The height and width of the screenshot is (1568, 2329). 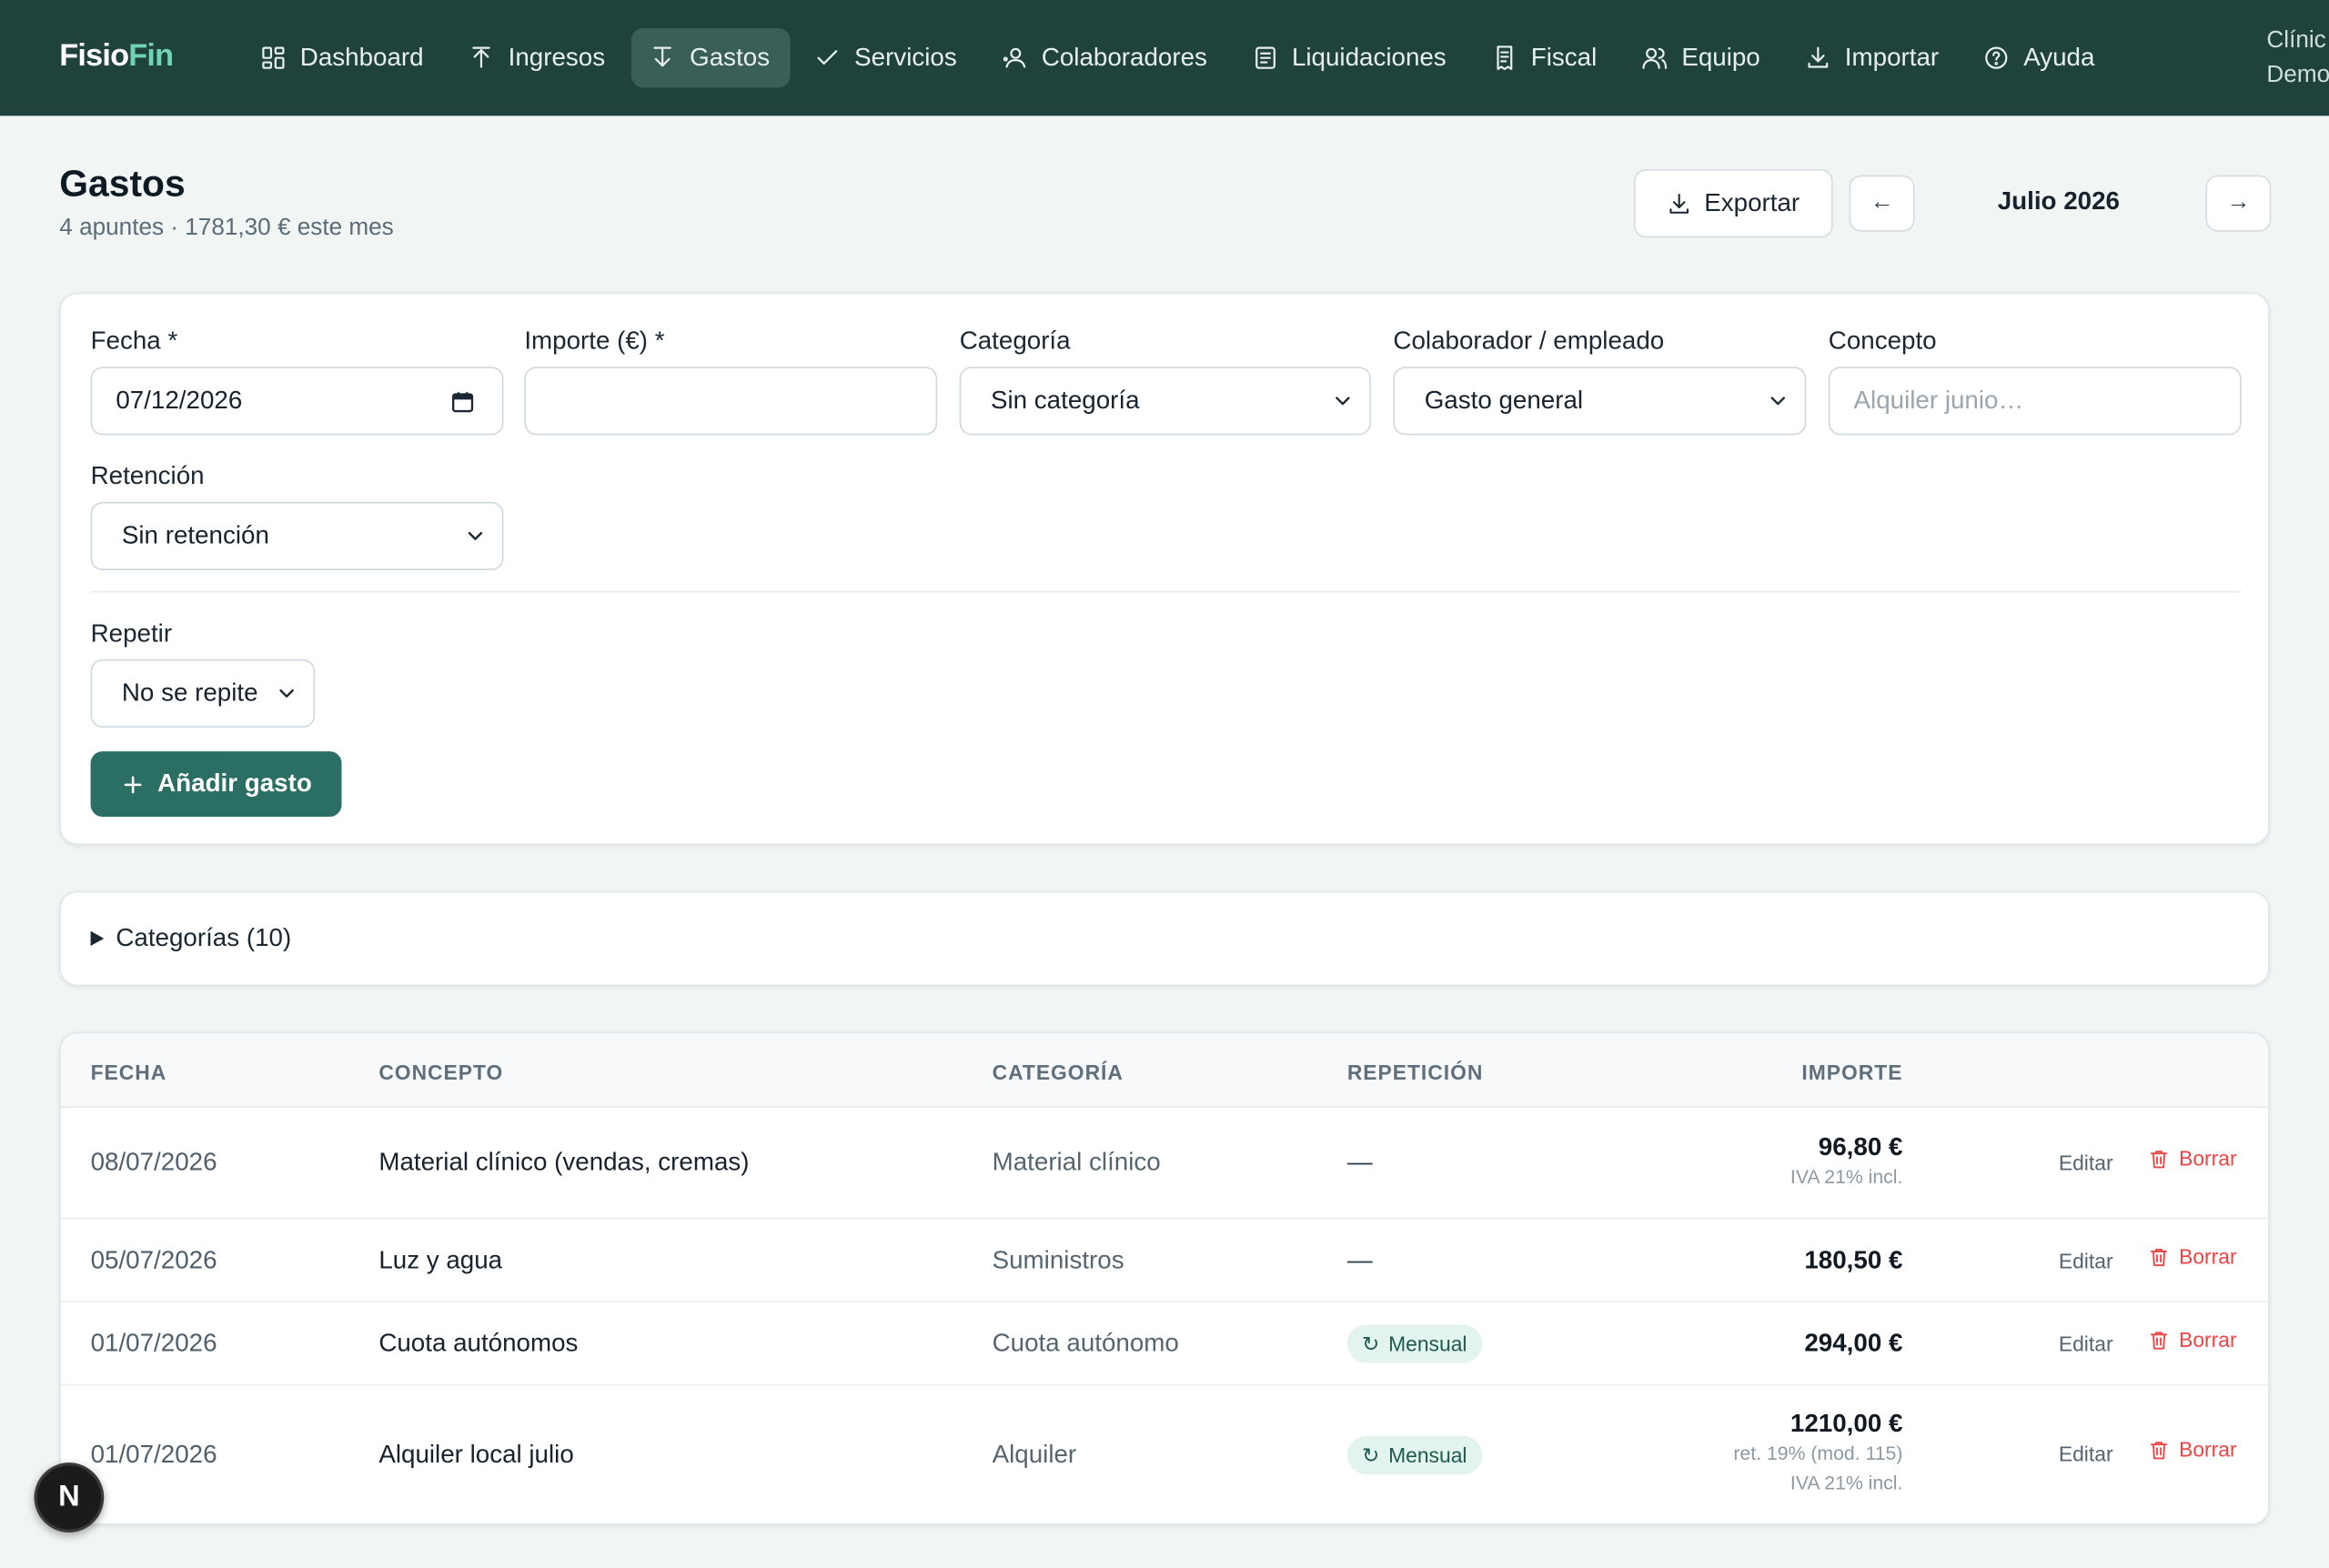 What do you see at coordinates (905, 57) in the screenshot?
I see `nav-label: Servicios` at bounding box center [905, 57].